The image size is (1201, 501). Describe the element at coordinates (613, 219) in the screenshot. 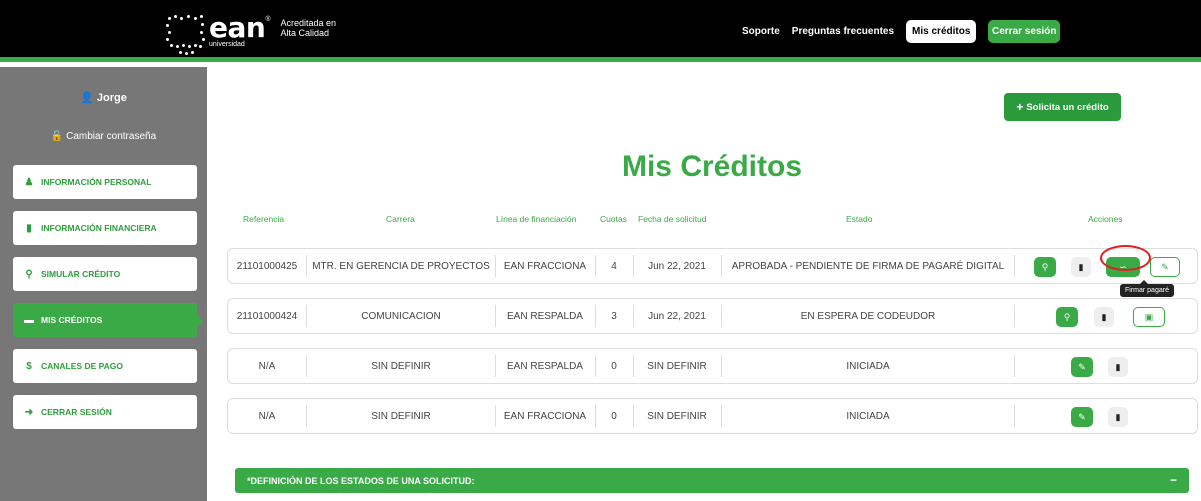

I see `column-header-installments: Cuotas` at that location.